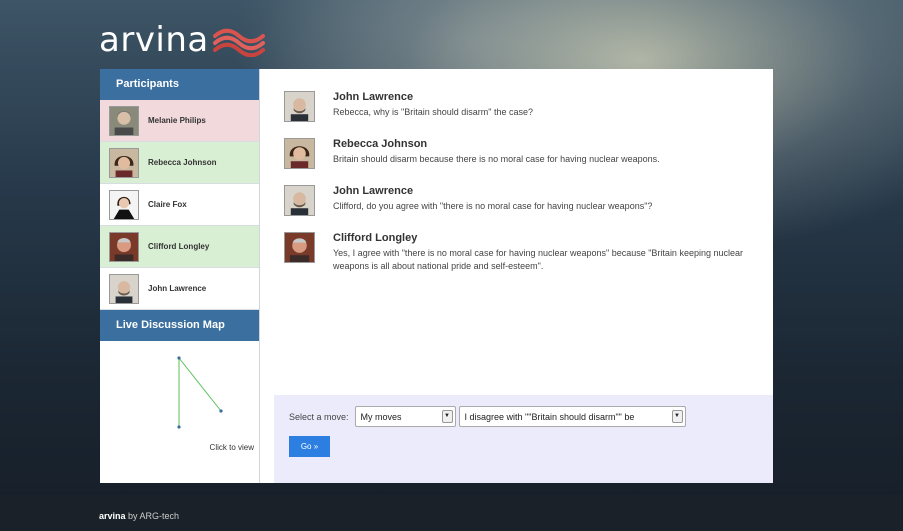  I want to click on footer-org-link: ARG-tech, so click(160, 516).